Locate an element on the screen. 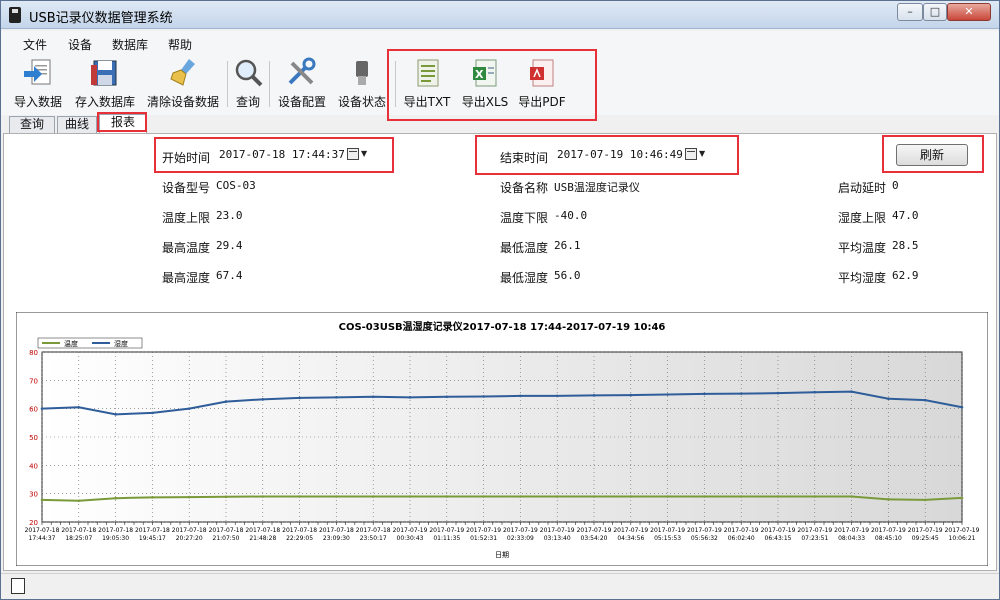 The width and height of the screenshot is (1000, 600). x-tick-time: 05:15:53 is located at coordinates (667, 538).